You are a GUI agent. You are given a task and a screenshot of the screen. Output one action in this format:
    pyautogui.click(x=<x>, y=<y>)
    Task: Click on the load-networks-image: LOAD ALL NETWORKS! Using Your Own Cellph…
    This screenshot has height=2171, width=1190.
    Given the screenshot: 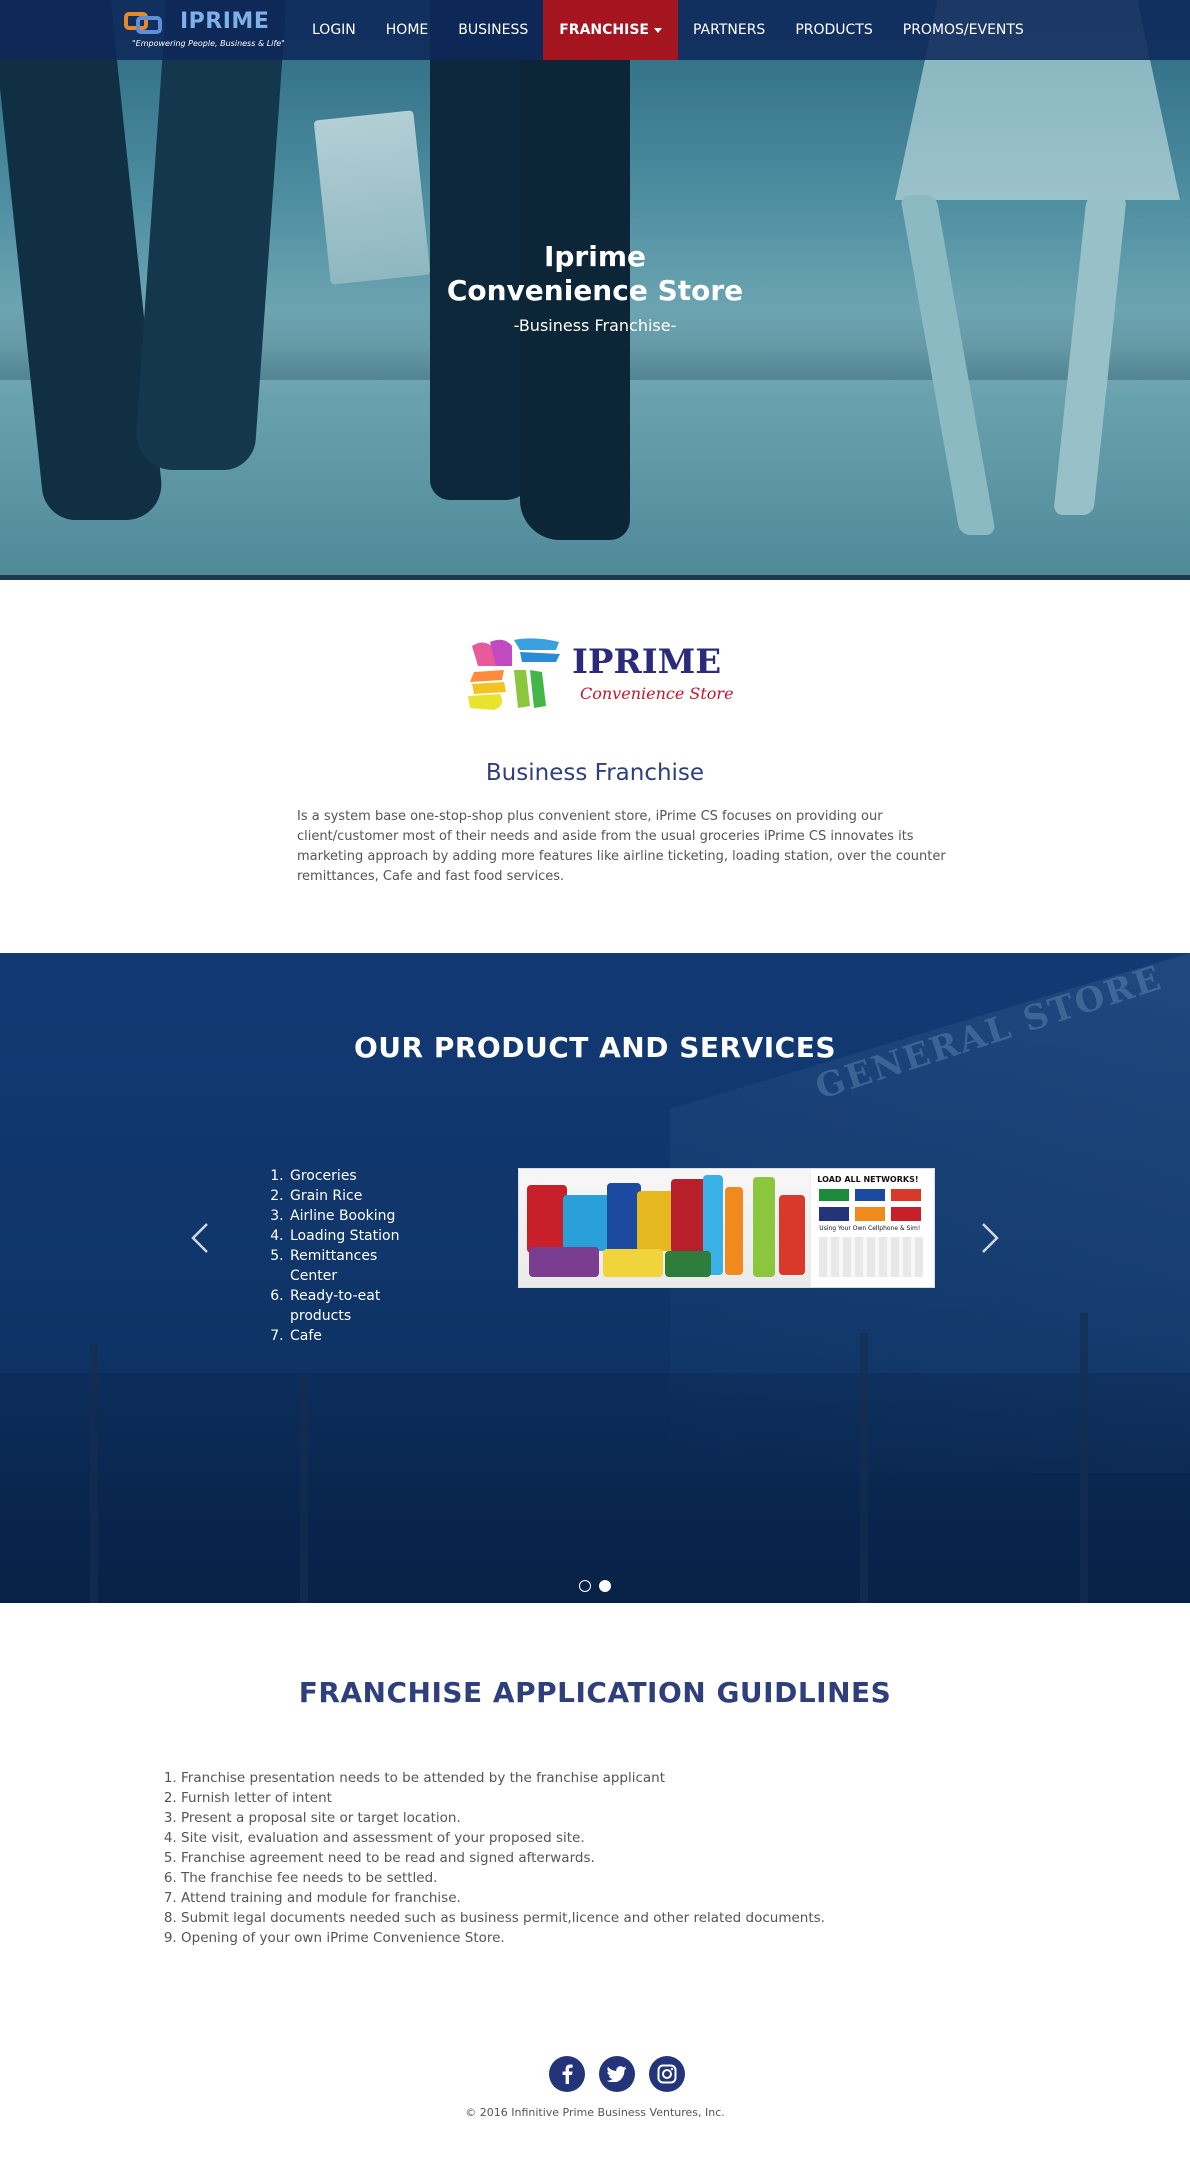 What is the action you would take?
    pyautogui.click(x=872, y=1228)
    